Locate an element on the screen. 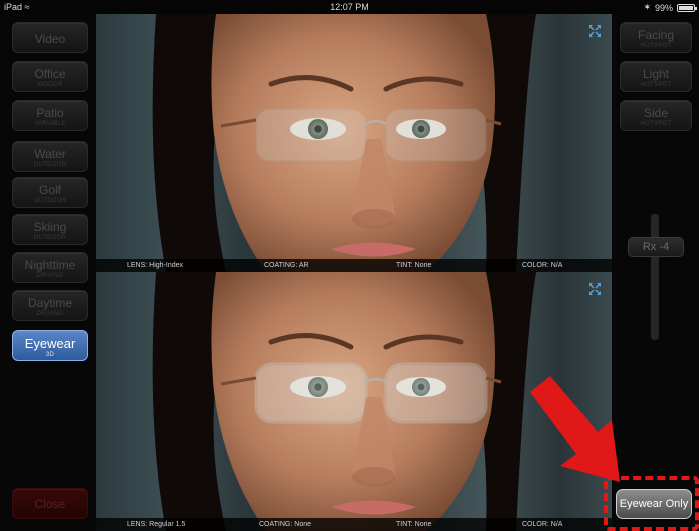 This screenshot has height=531, width=699. water-button: Water OUTDOOR is located at coordinates (50, 156).